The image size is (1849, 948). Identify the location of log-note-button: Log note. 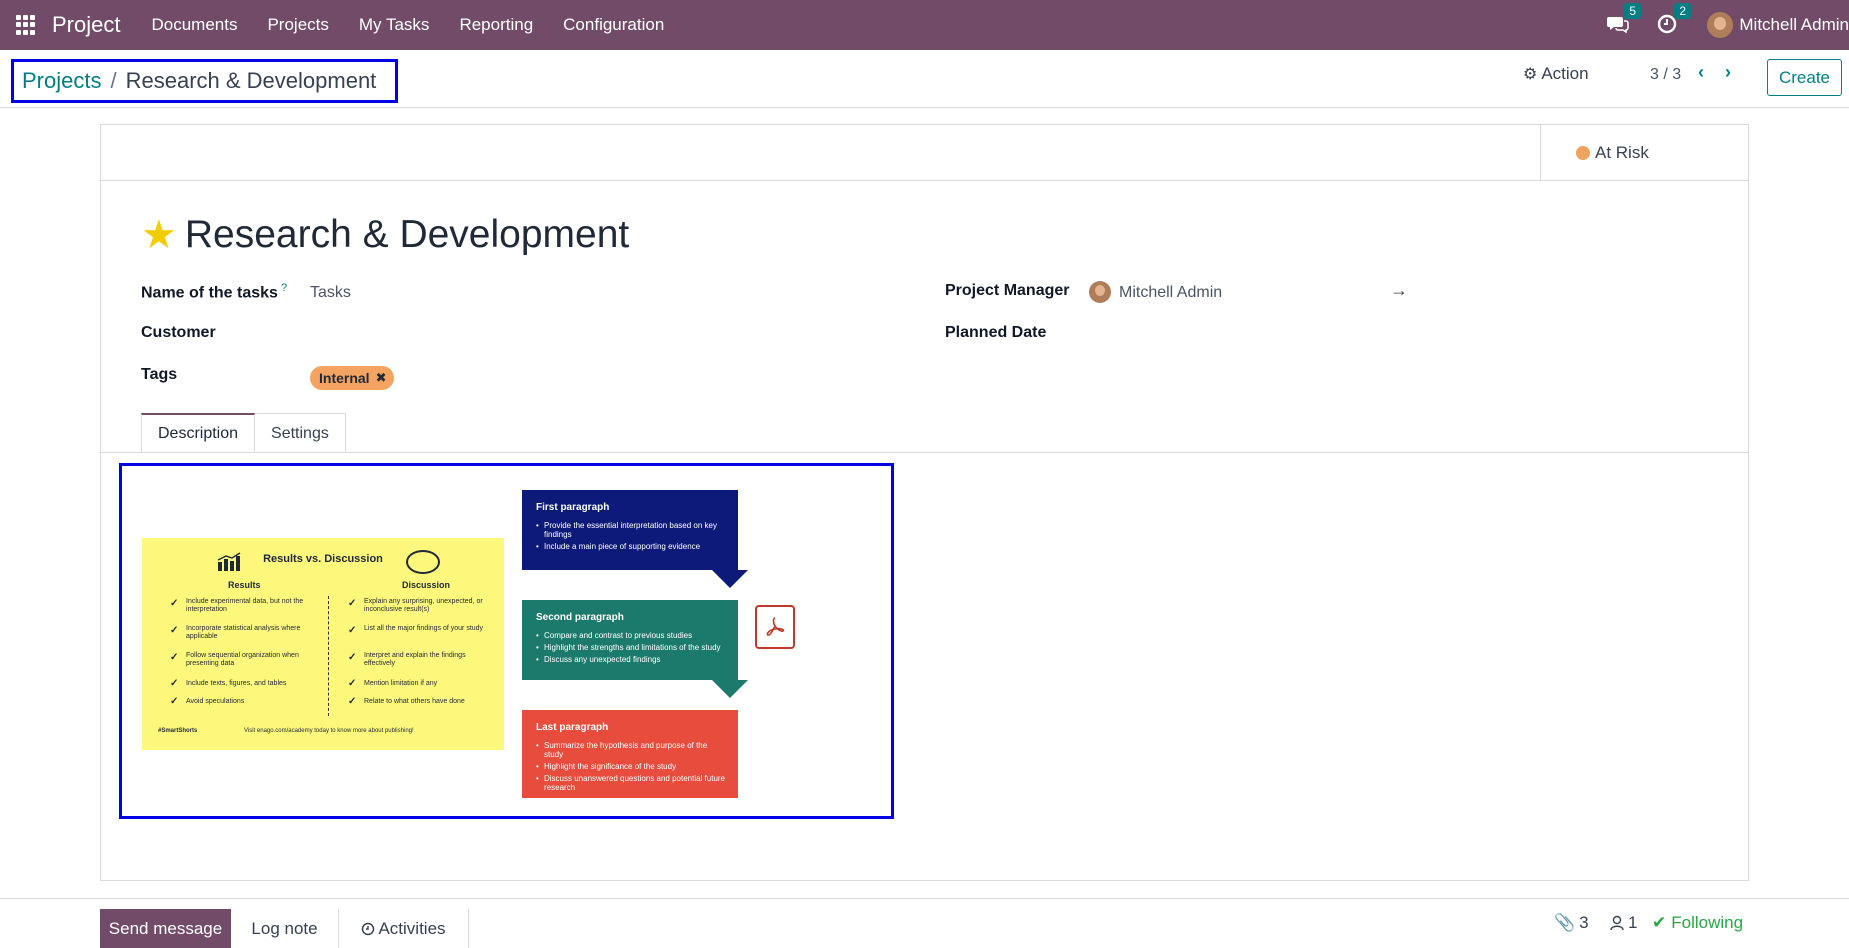
(285, 928).